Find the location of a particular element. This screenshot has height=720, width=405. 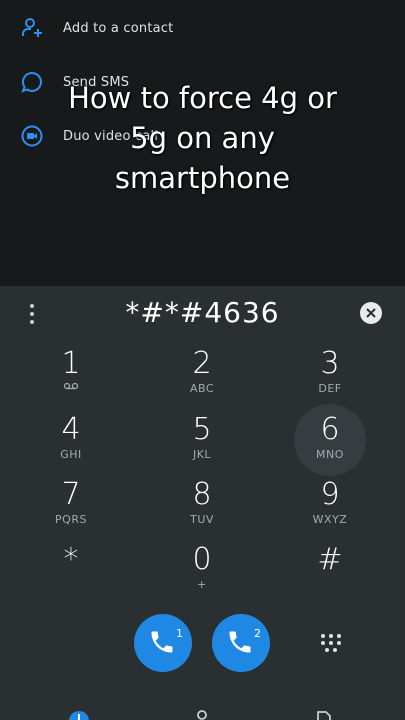

key-digit: 3 is located at coordinates (330, 363).